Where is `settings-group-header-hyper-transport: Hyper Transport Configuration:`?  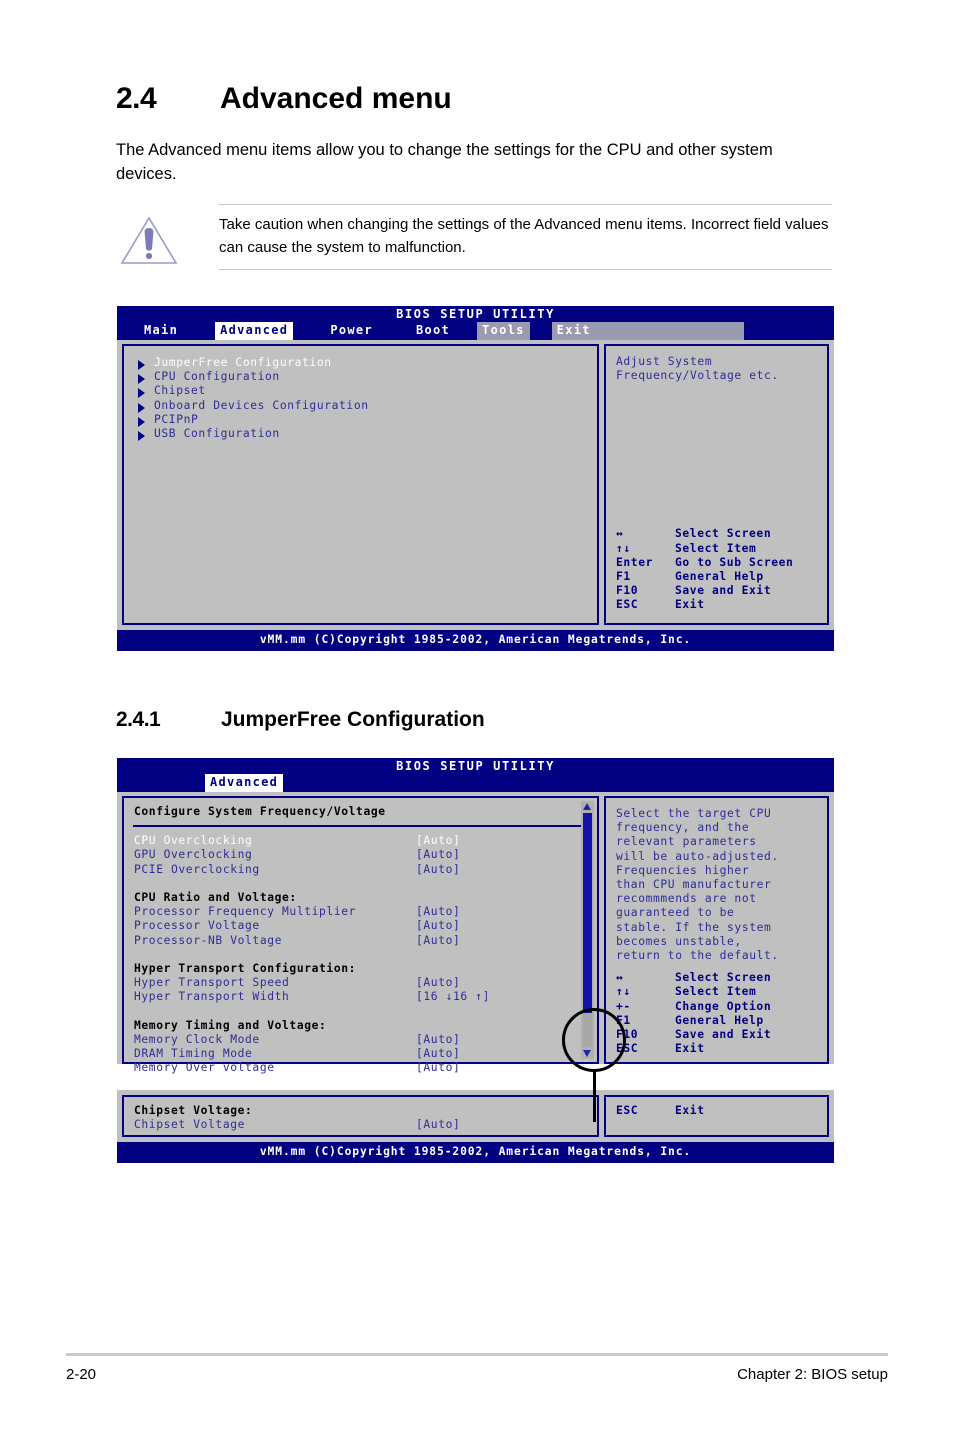
settings-group-header-hyper-transport: Hyper Transport Configuration: is located at coordinates (360, 969).